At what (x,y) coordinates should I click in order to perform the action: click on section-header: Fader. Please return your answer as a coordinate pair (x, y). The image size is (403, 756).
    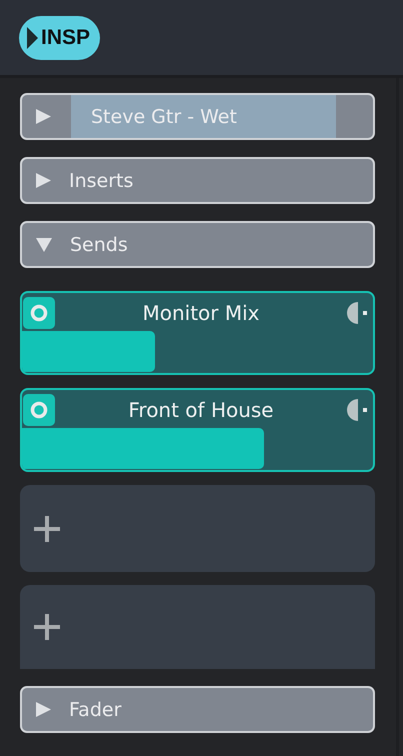
    Looking at the image, I should click on (197, 709).